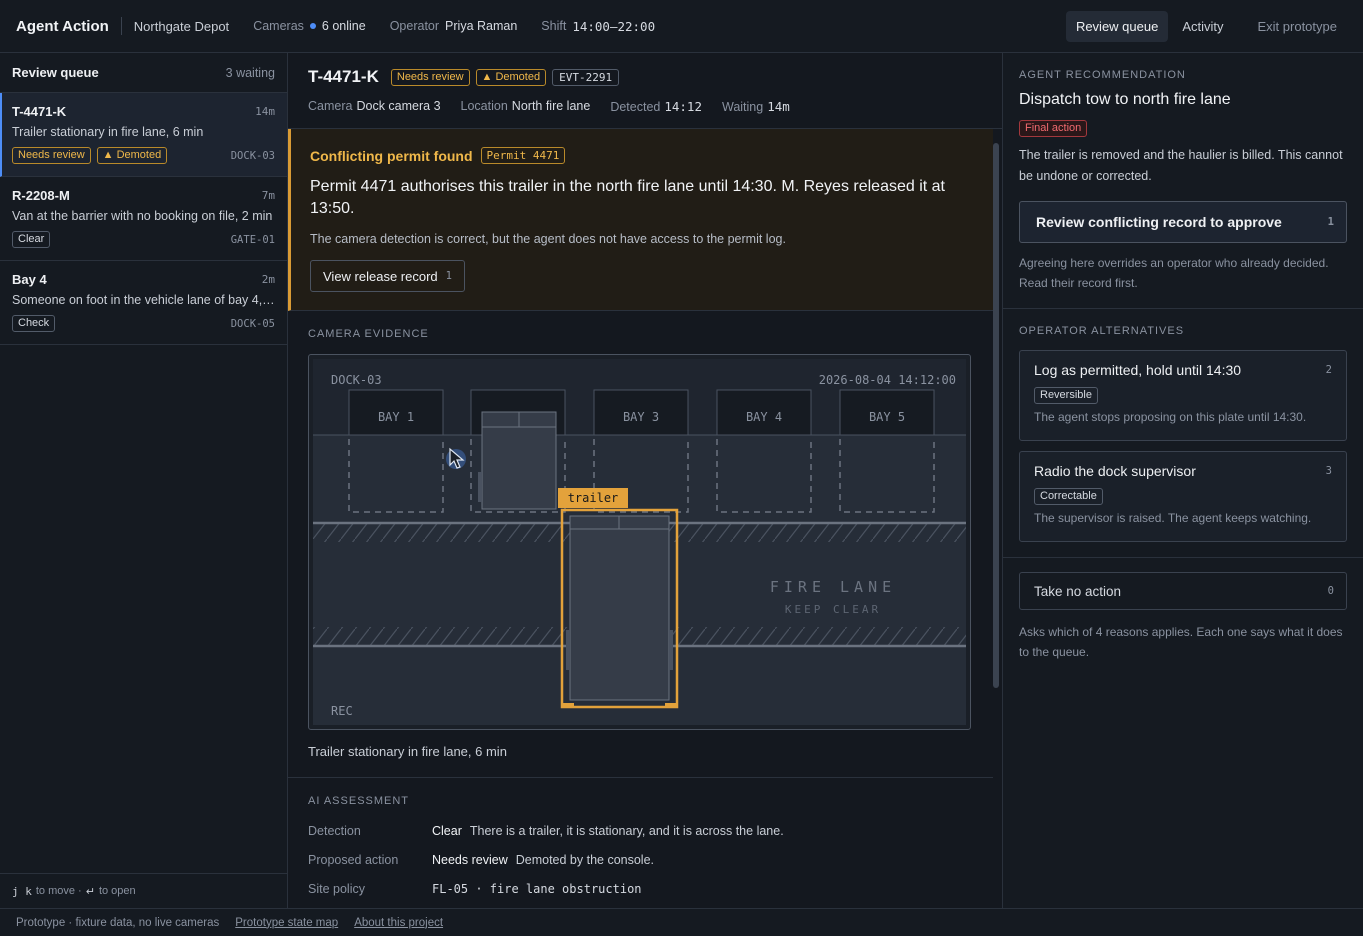  I want to click on queue-item-plate: T-4471-K, so click(39, 111).